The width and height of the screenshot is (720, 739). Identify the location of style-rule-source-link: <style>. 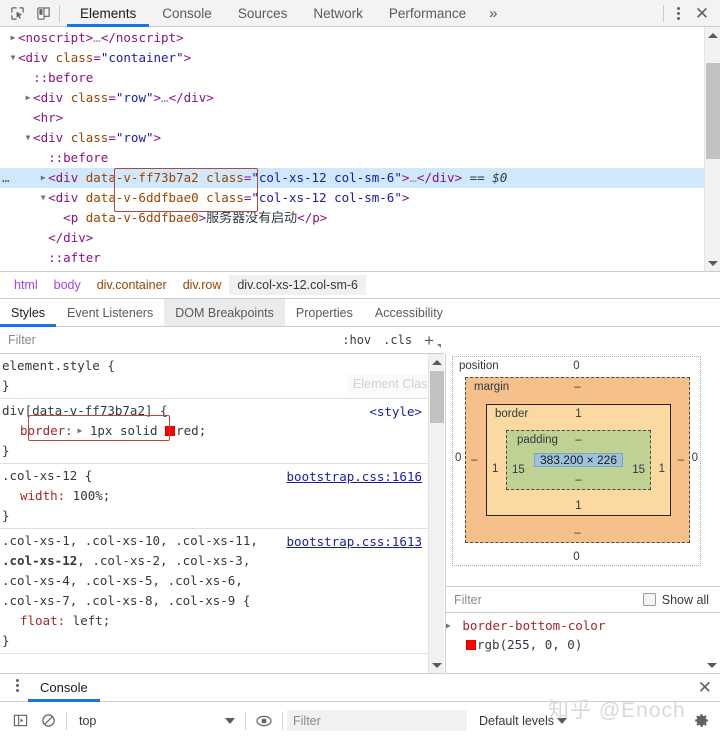
(395, 412).